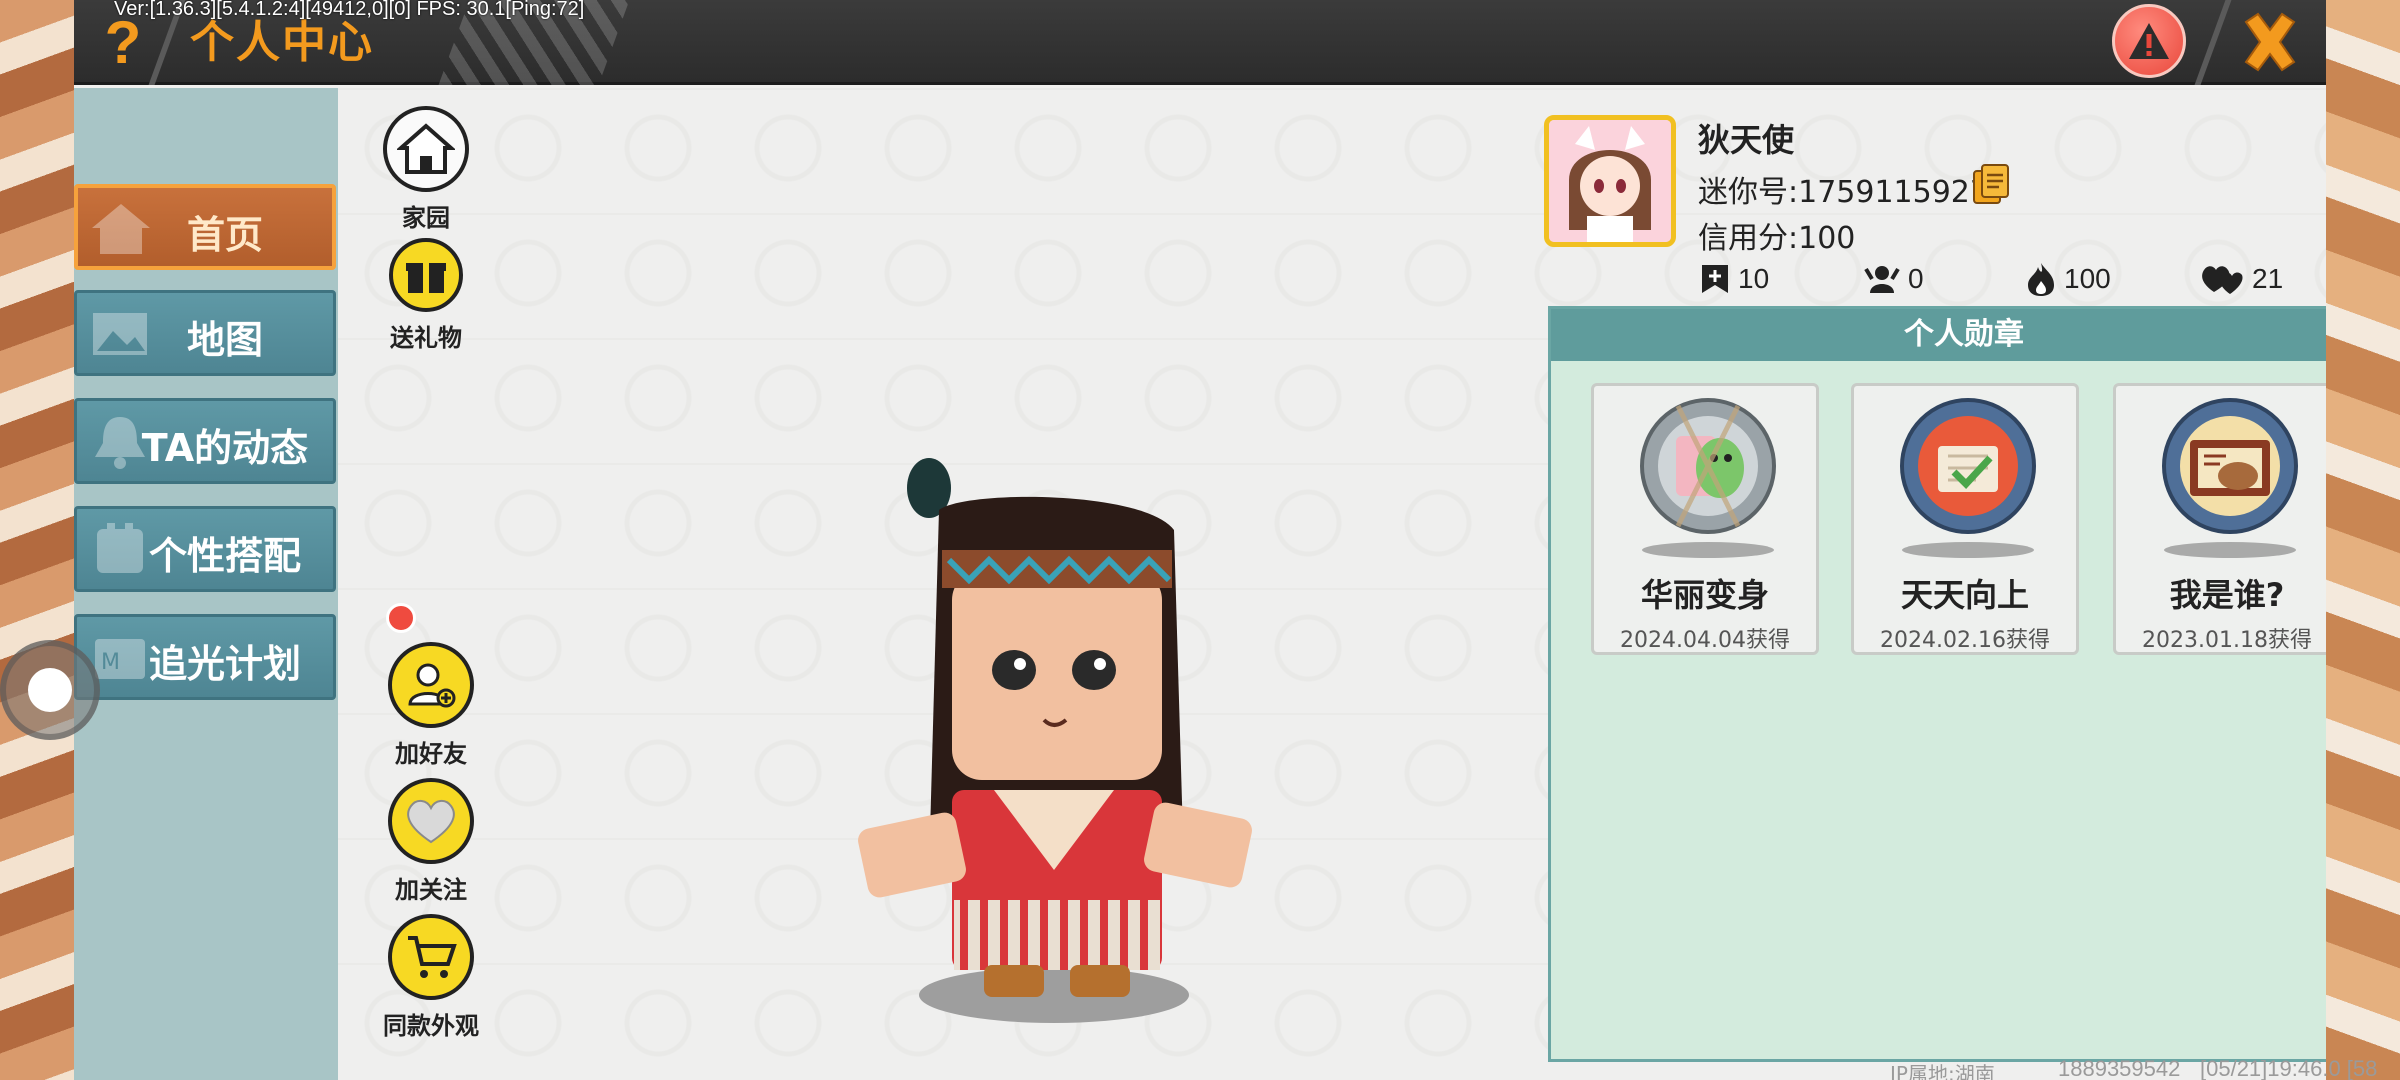  Describe the element at coordinates (224, 235) in the screenshot. I see `sidebar-item-label: 首页` at that location.